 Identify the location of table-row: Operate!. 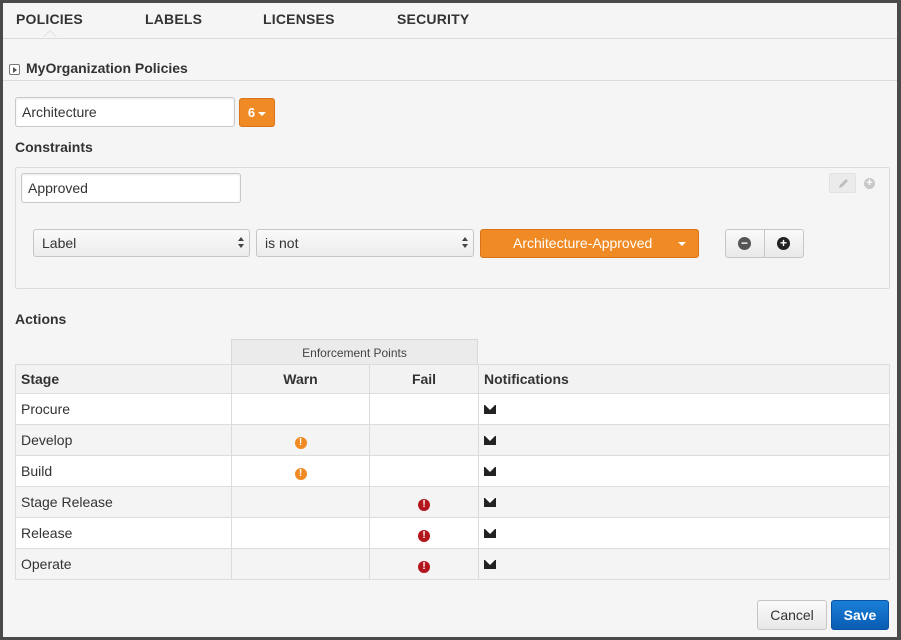
(452, 564).